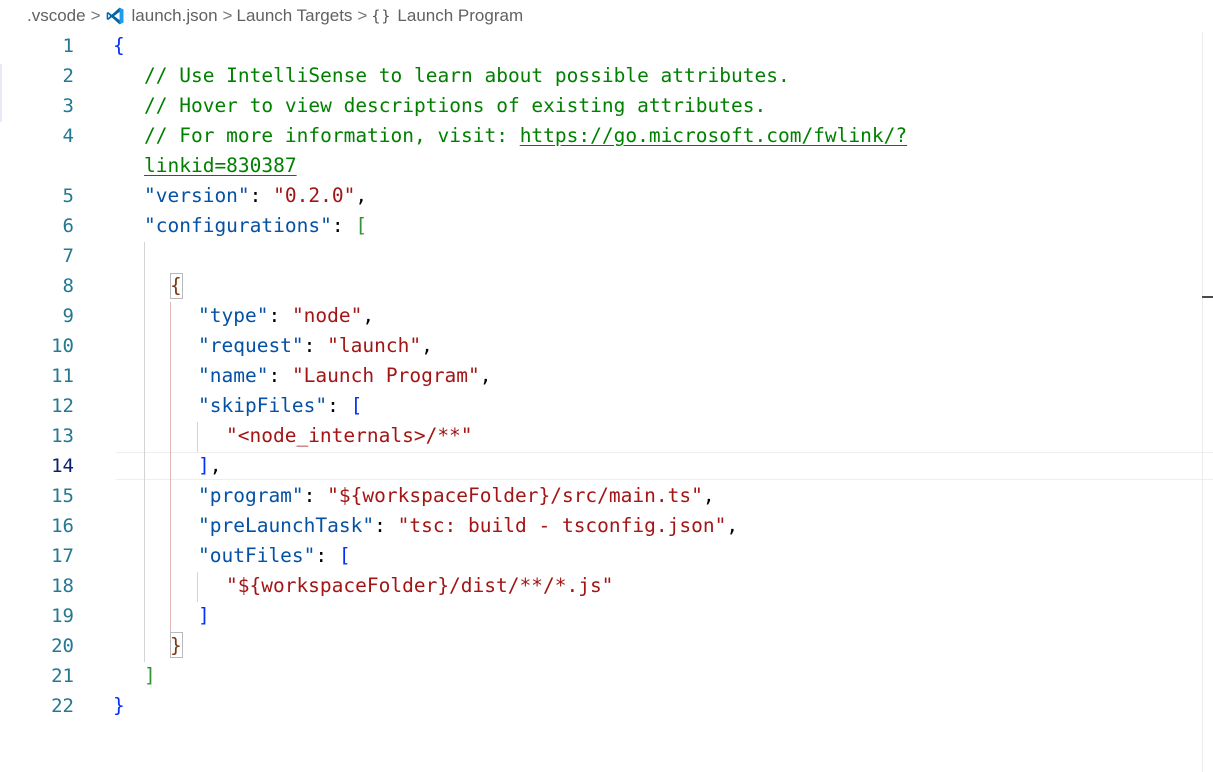 Image resolution: width=1213 pixels, height=772 pixels. Describe the element at coordinates (606, 166) in the screenshot. I see `code-line-wrap: linkid=830387` at that location.